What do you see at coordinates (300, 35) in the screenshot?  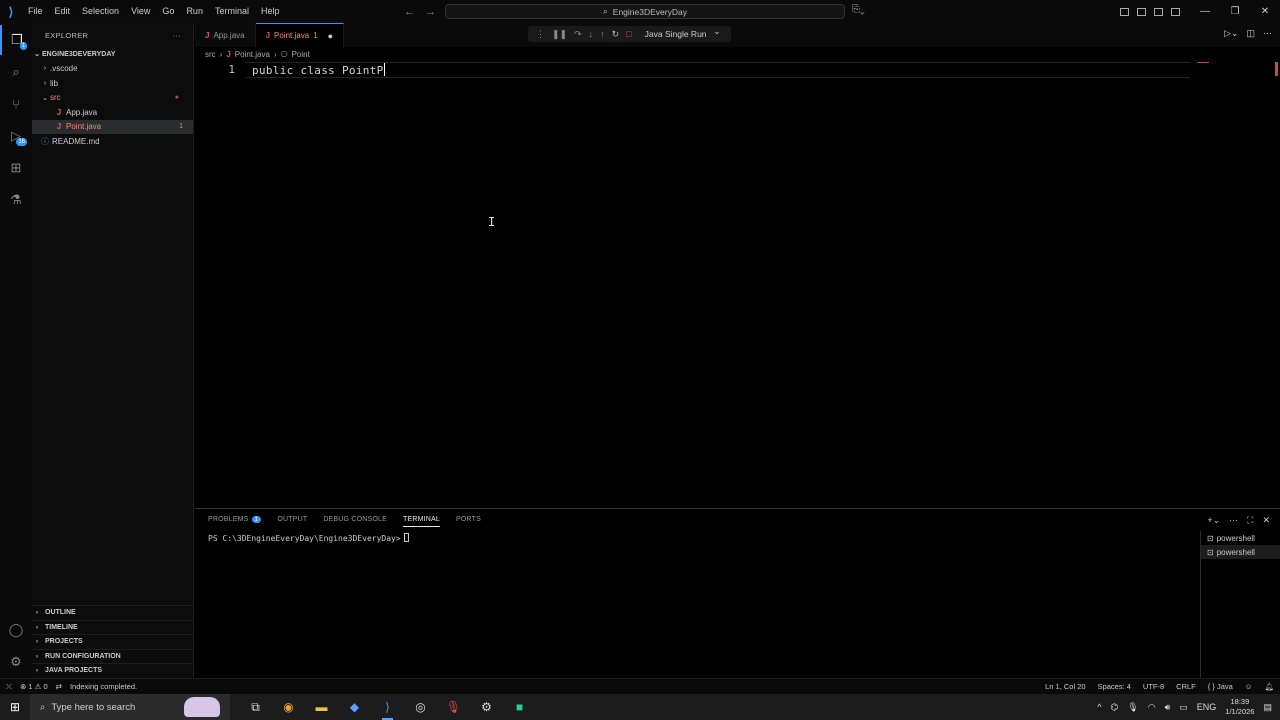 I see `tab-point-java: J Point.java 1 ●` at bounding box center [300, 35].